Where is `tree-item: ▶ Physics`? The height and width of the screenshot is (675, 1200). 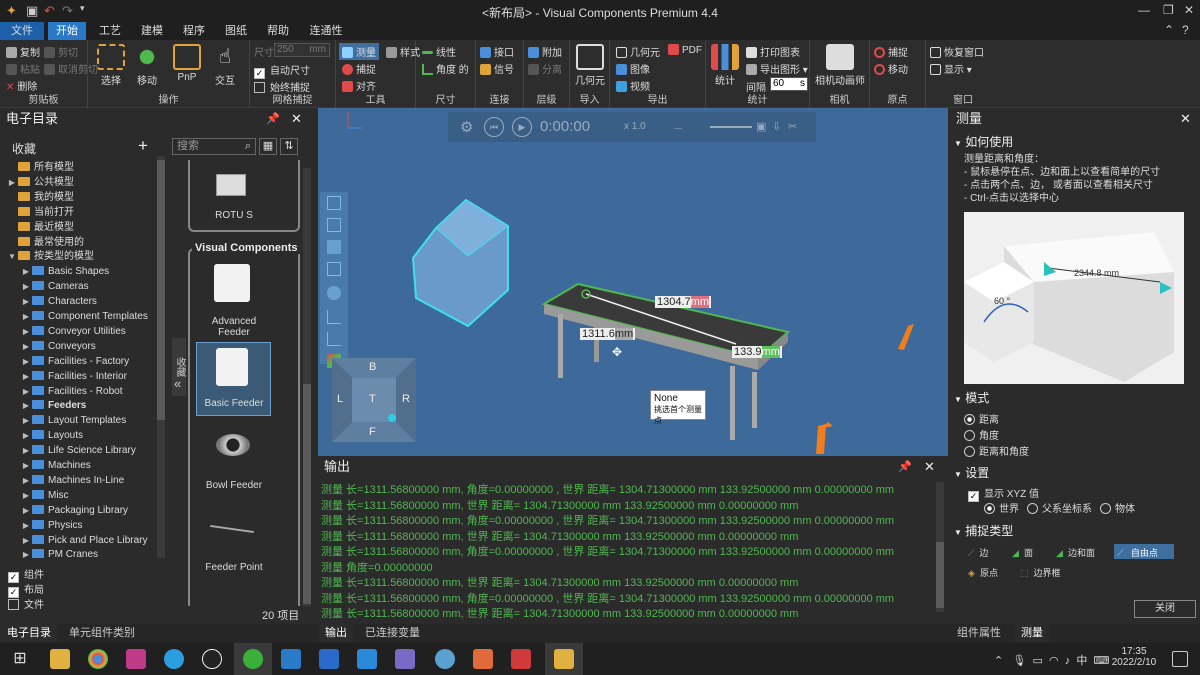
tree-item: ▶ Physics is located at coordinates (51, 525).